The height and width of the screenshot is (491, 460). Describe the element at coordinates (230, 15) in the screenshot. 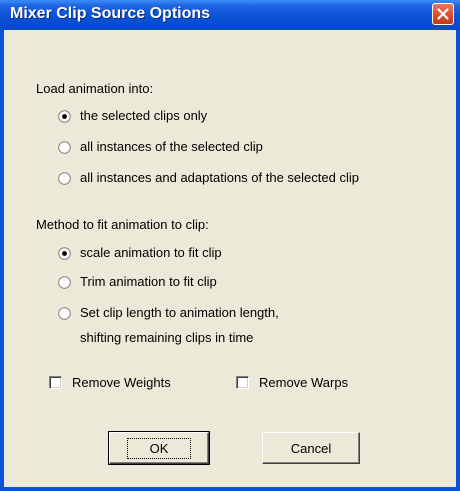

I see `title-bar: Mixer Clip Source Options` at that location.